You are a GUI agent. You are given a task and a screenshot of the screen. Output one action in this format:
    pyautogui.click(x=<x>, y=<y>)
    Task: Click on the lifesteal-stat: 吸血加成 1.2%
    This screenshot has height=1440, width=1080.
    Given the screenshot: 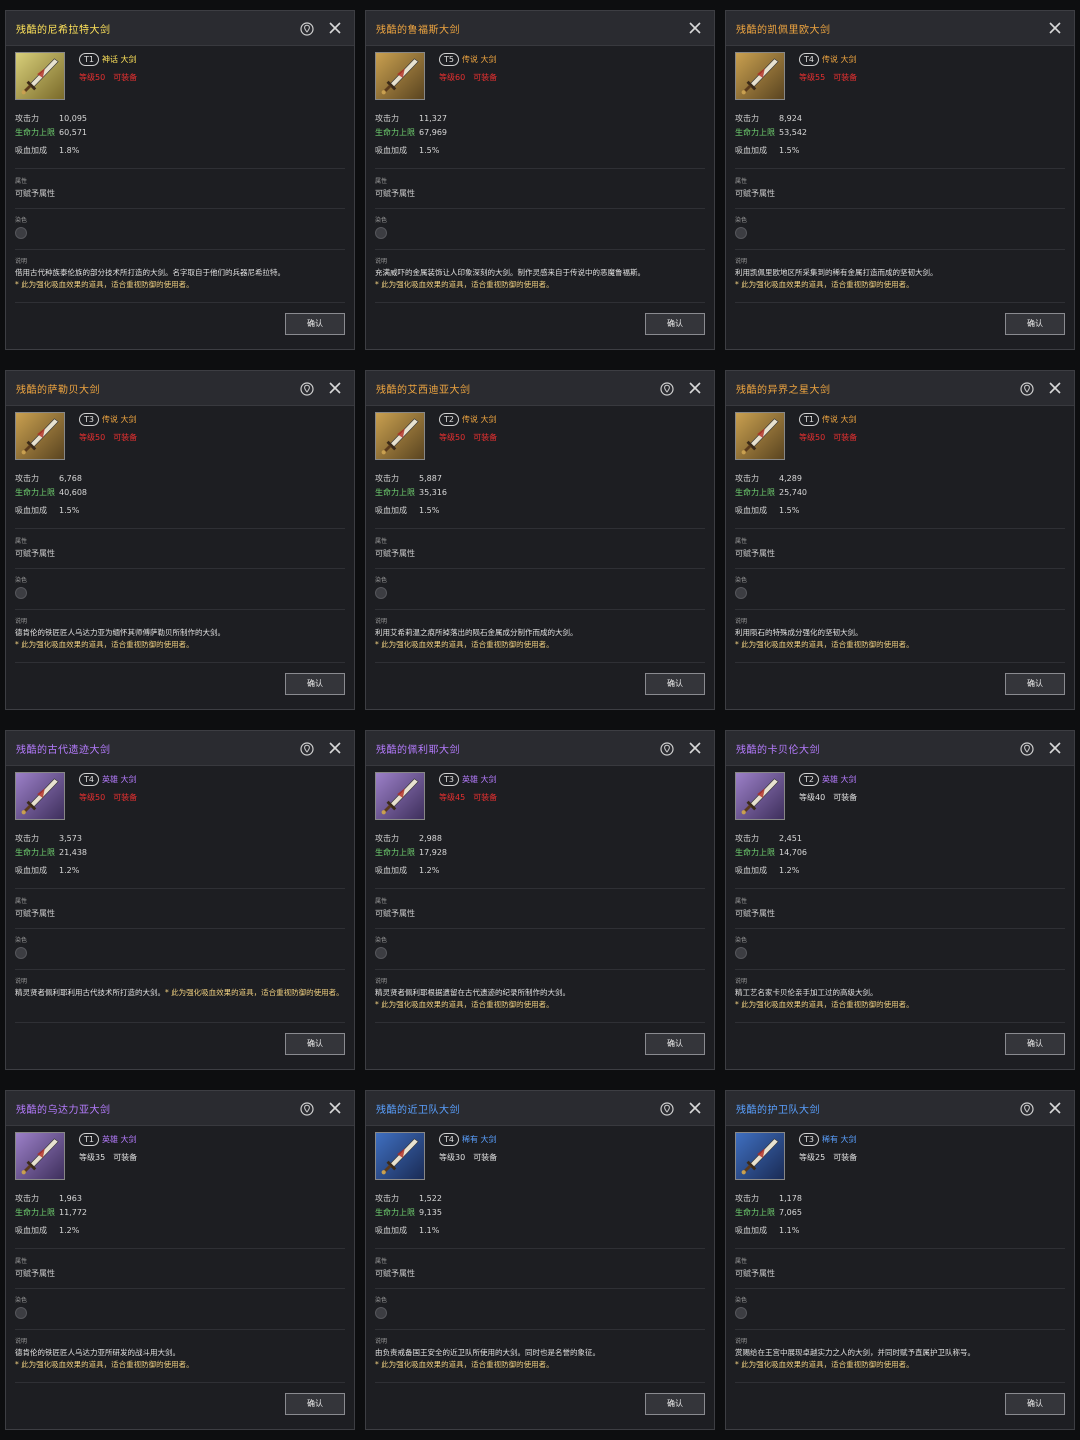 What is the action you would take?
    pyautogui.click(x=407, y=870)
    